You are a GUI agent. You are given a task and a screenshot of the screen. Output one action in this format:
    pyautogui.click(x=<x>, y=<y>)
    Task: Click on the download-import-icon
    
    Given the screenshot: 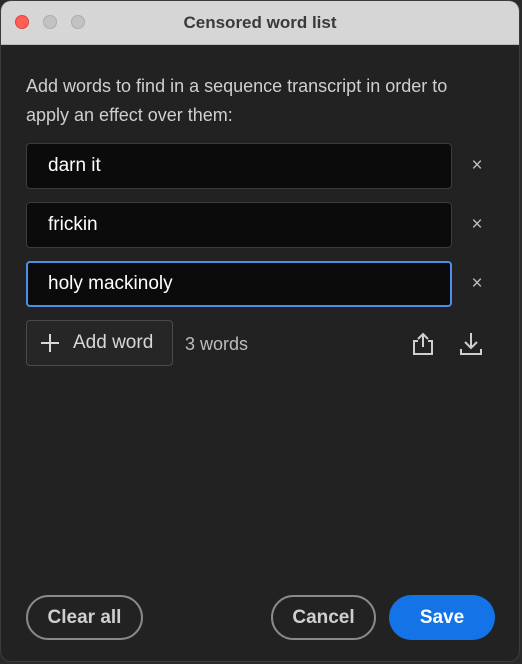 What is the action you would take?
    pyautogui.click(x=471, y=344)
    